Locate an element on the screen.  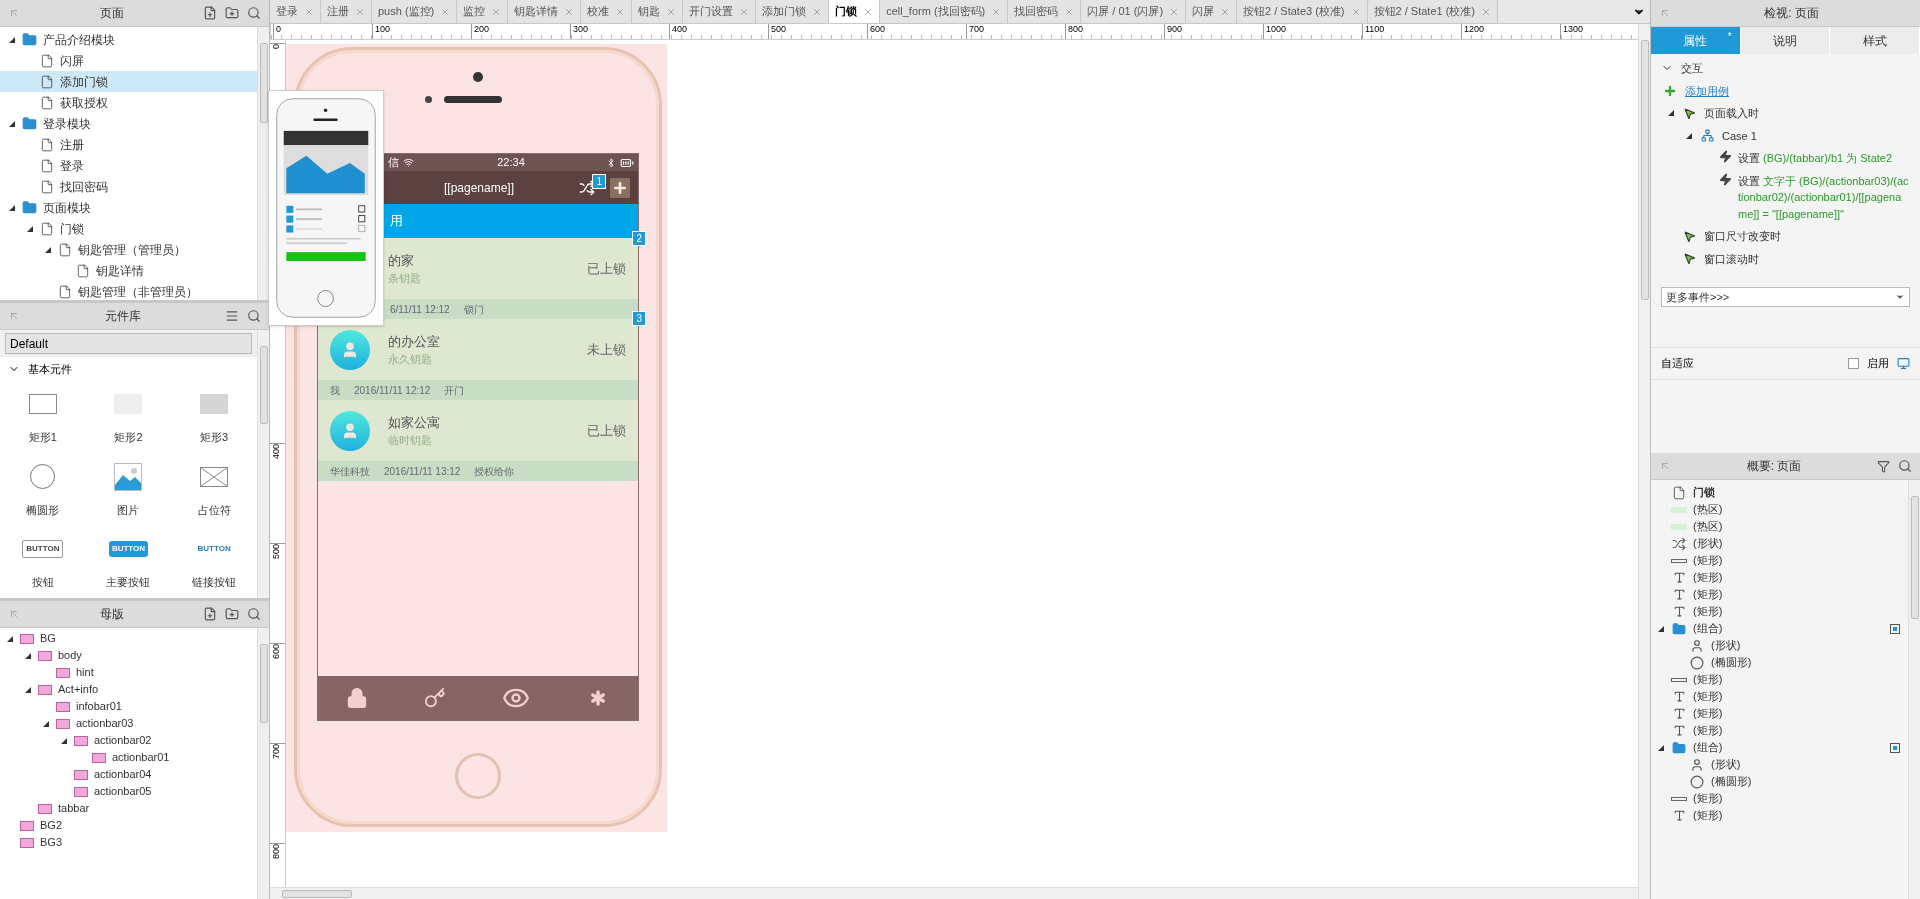
page-tree-item: 获取授权 is located at coordinates (128, 102).